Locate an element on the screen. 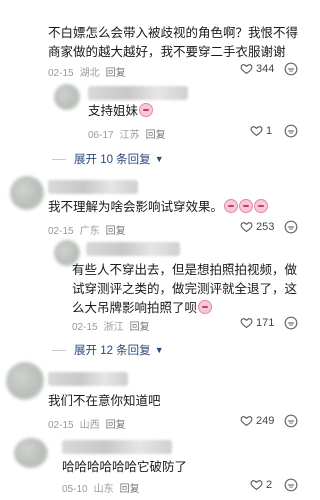  comment-location: 山东 is located at coordinates (103, 489).